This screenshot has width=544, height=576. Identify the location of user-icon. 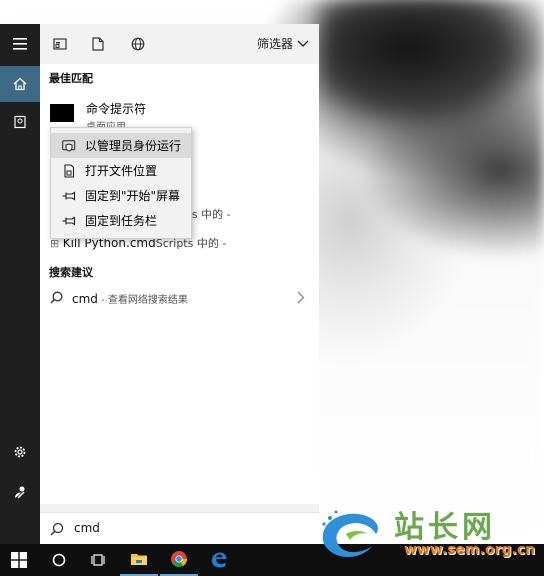
(20, 492).